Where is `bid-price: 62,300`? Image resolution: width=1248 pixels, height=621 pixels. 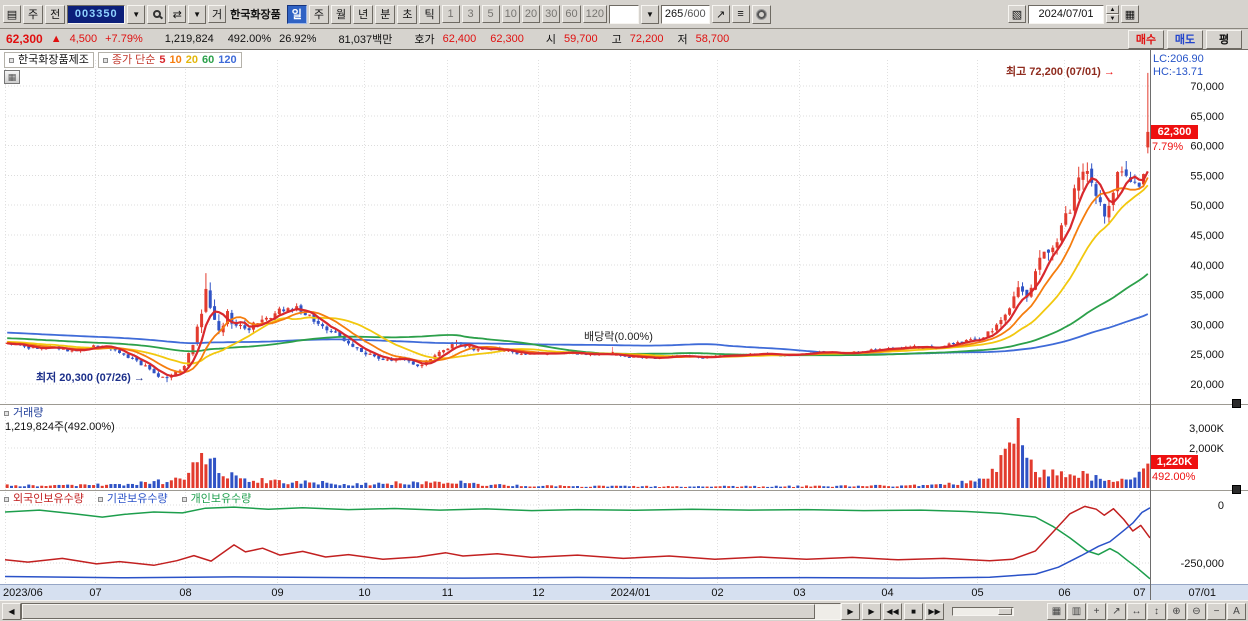
bid-price: 62,300 is located at coordinates (507, 39).